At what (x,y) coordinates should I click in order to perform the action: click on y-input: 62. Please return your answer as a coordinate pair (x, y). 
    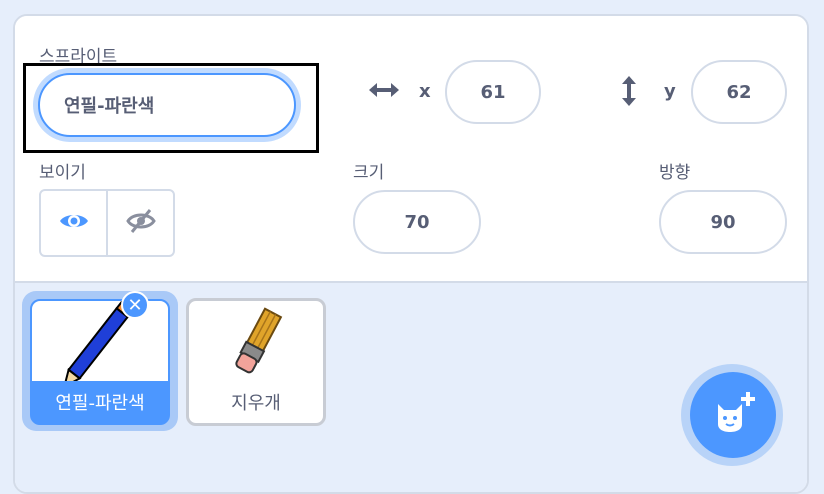
    Looking at the image, I should click on (739, 92).